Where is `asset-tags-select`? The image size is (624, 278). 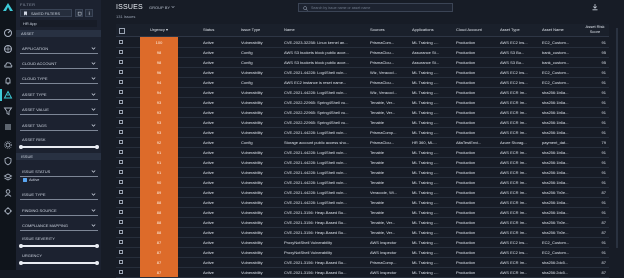 asset-tags-select is located at coordinates (59, 127).